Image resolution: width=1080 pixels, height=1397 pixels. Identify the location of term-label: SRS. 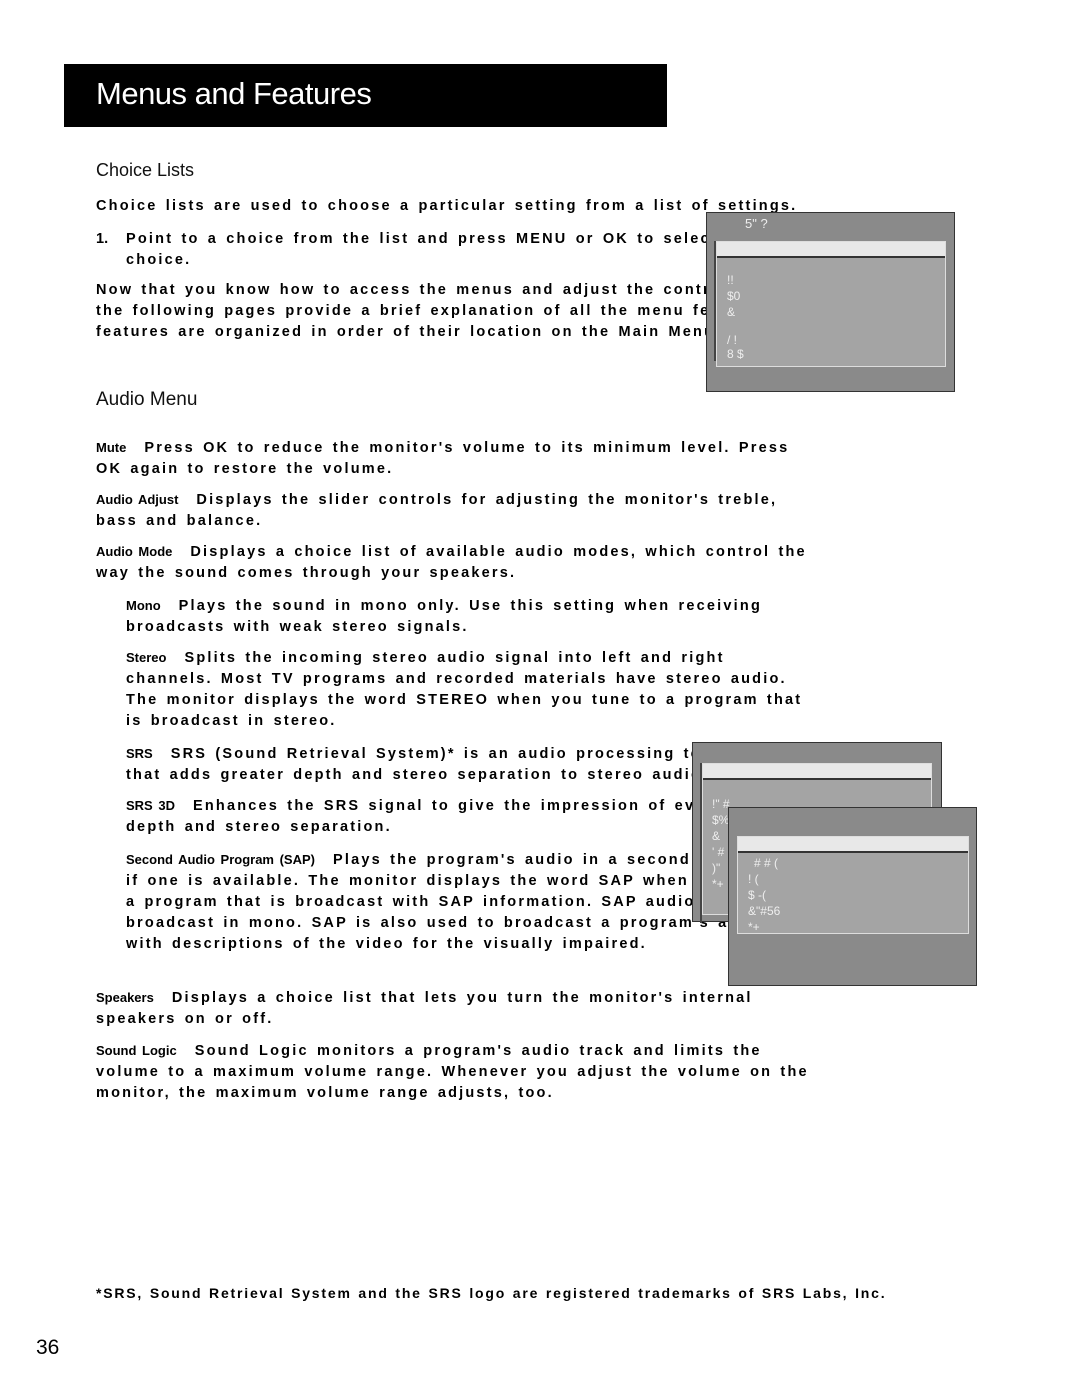
(139, 753).